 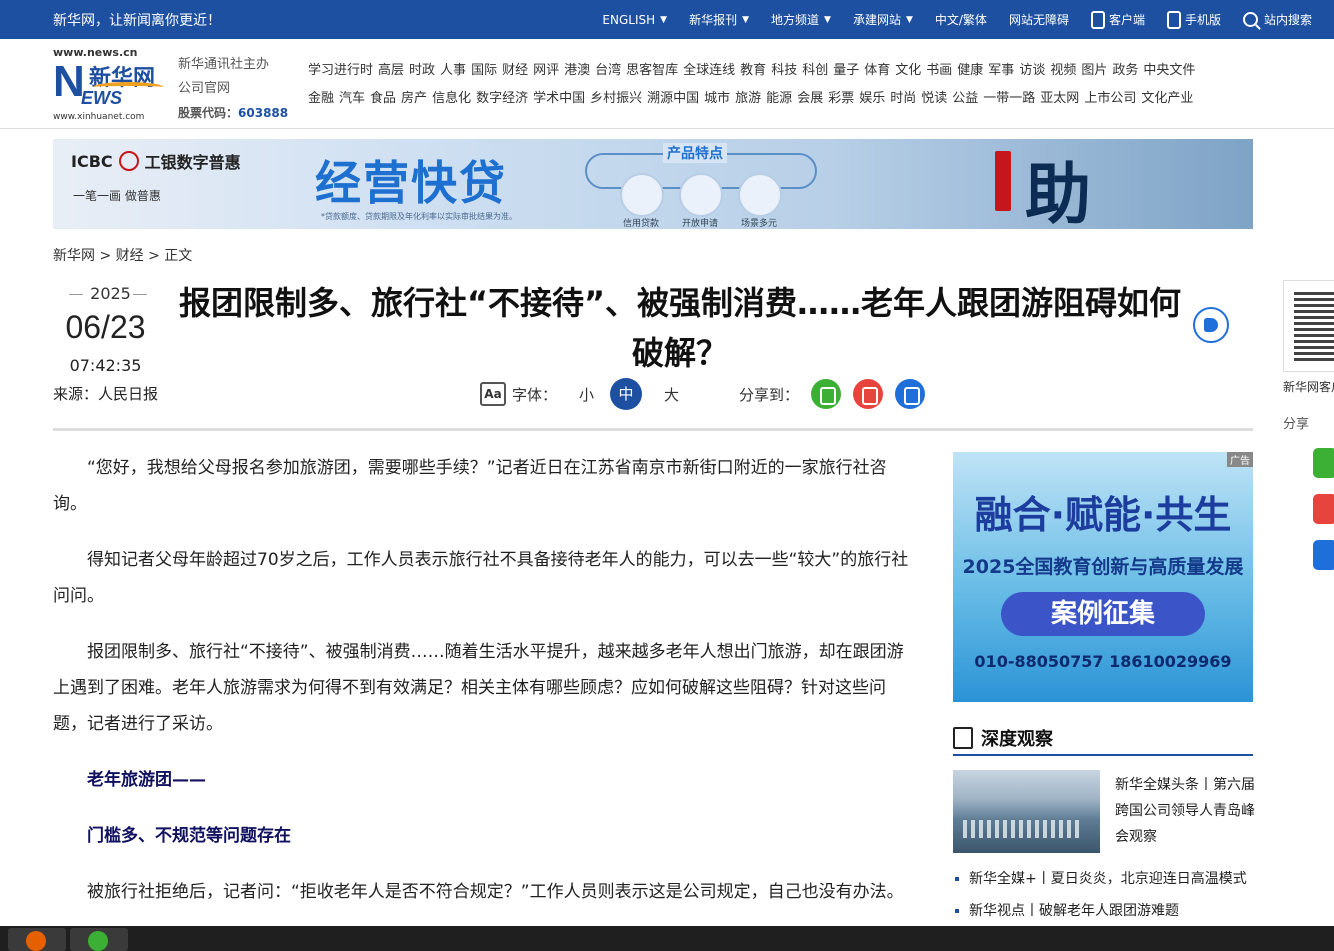 What do you see at coordinates (110, 85) in the screenshot?
I see `site-logo: www.news.cn N 新华网 EWS www.xinhuanet.com` at bounding box center [110, 85].